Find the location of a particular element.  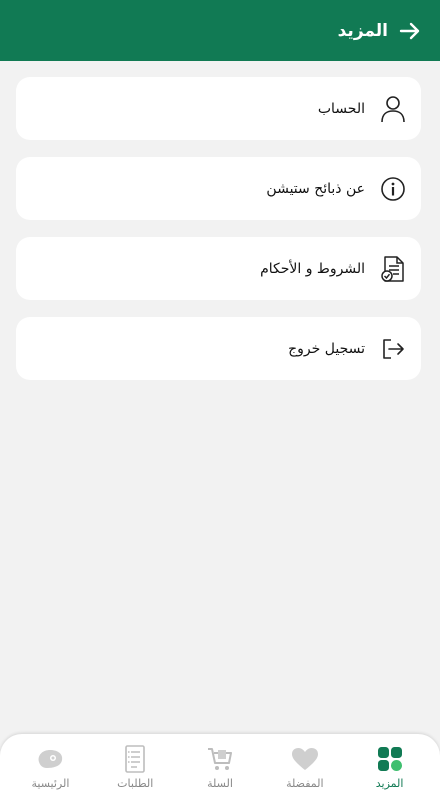

heart-icon is located at coordinates (305, 759).